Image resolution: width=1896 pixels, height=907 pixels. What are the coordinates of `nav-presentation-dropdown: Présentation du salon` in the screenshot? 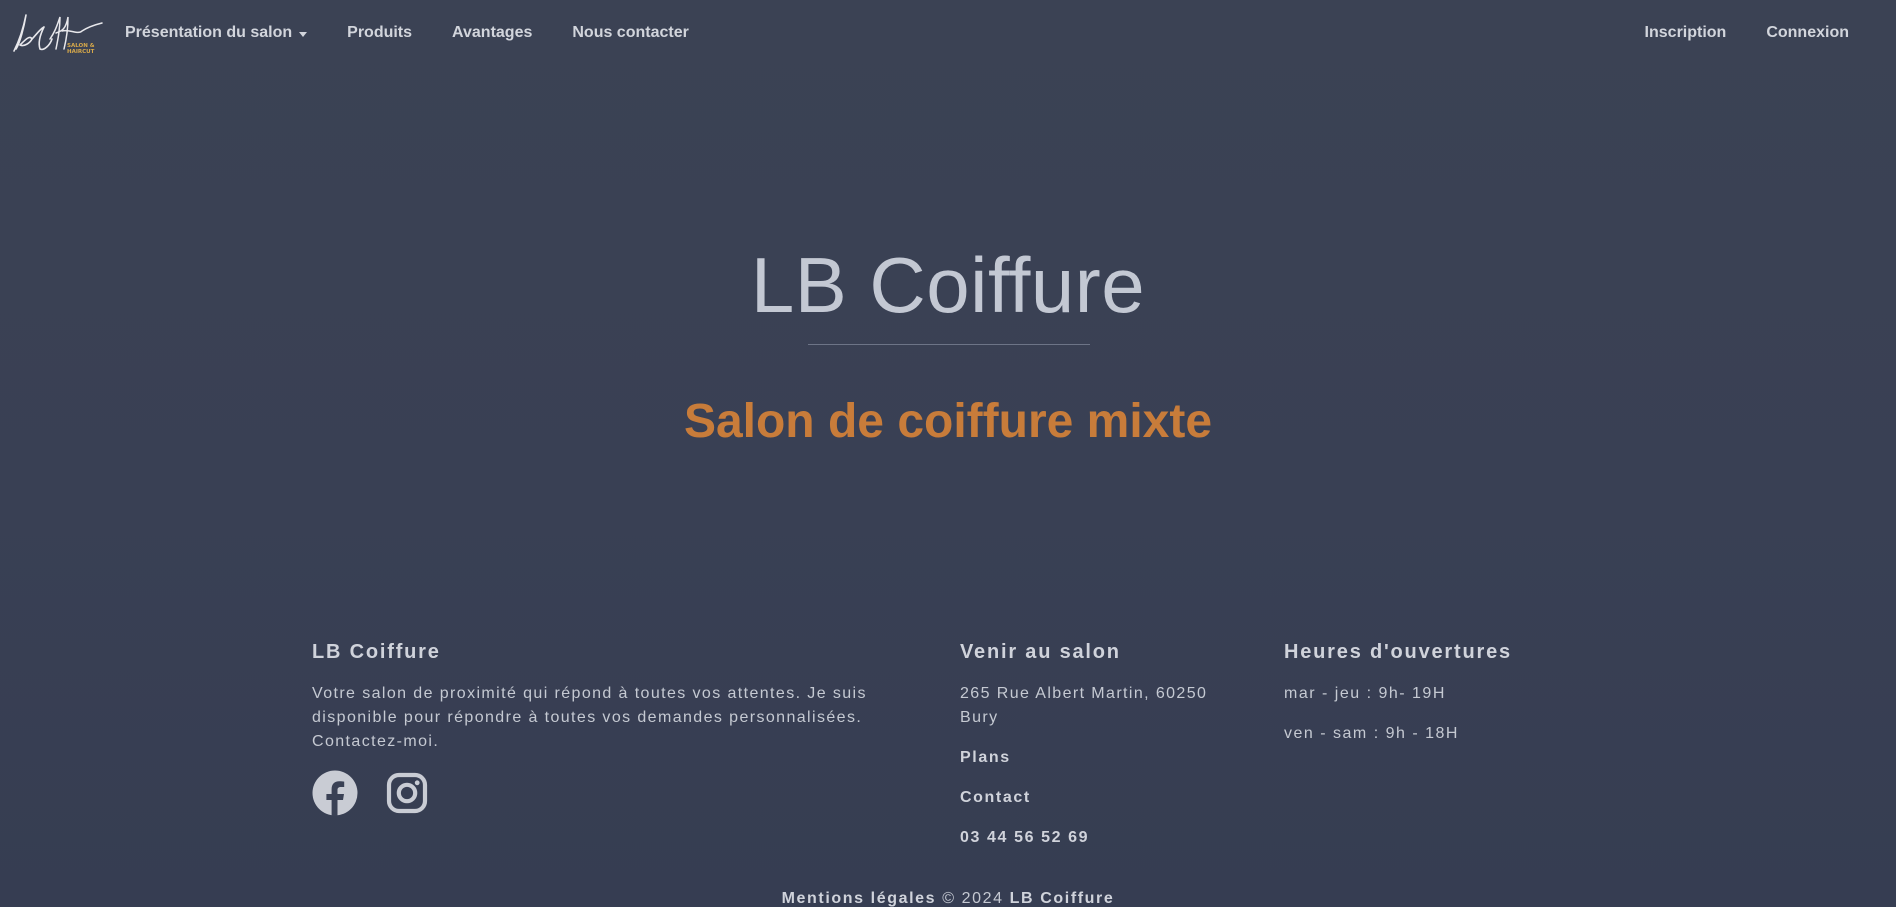 It's located at (216, 33).